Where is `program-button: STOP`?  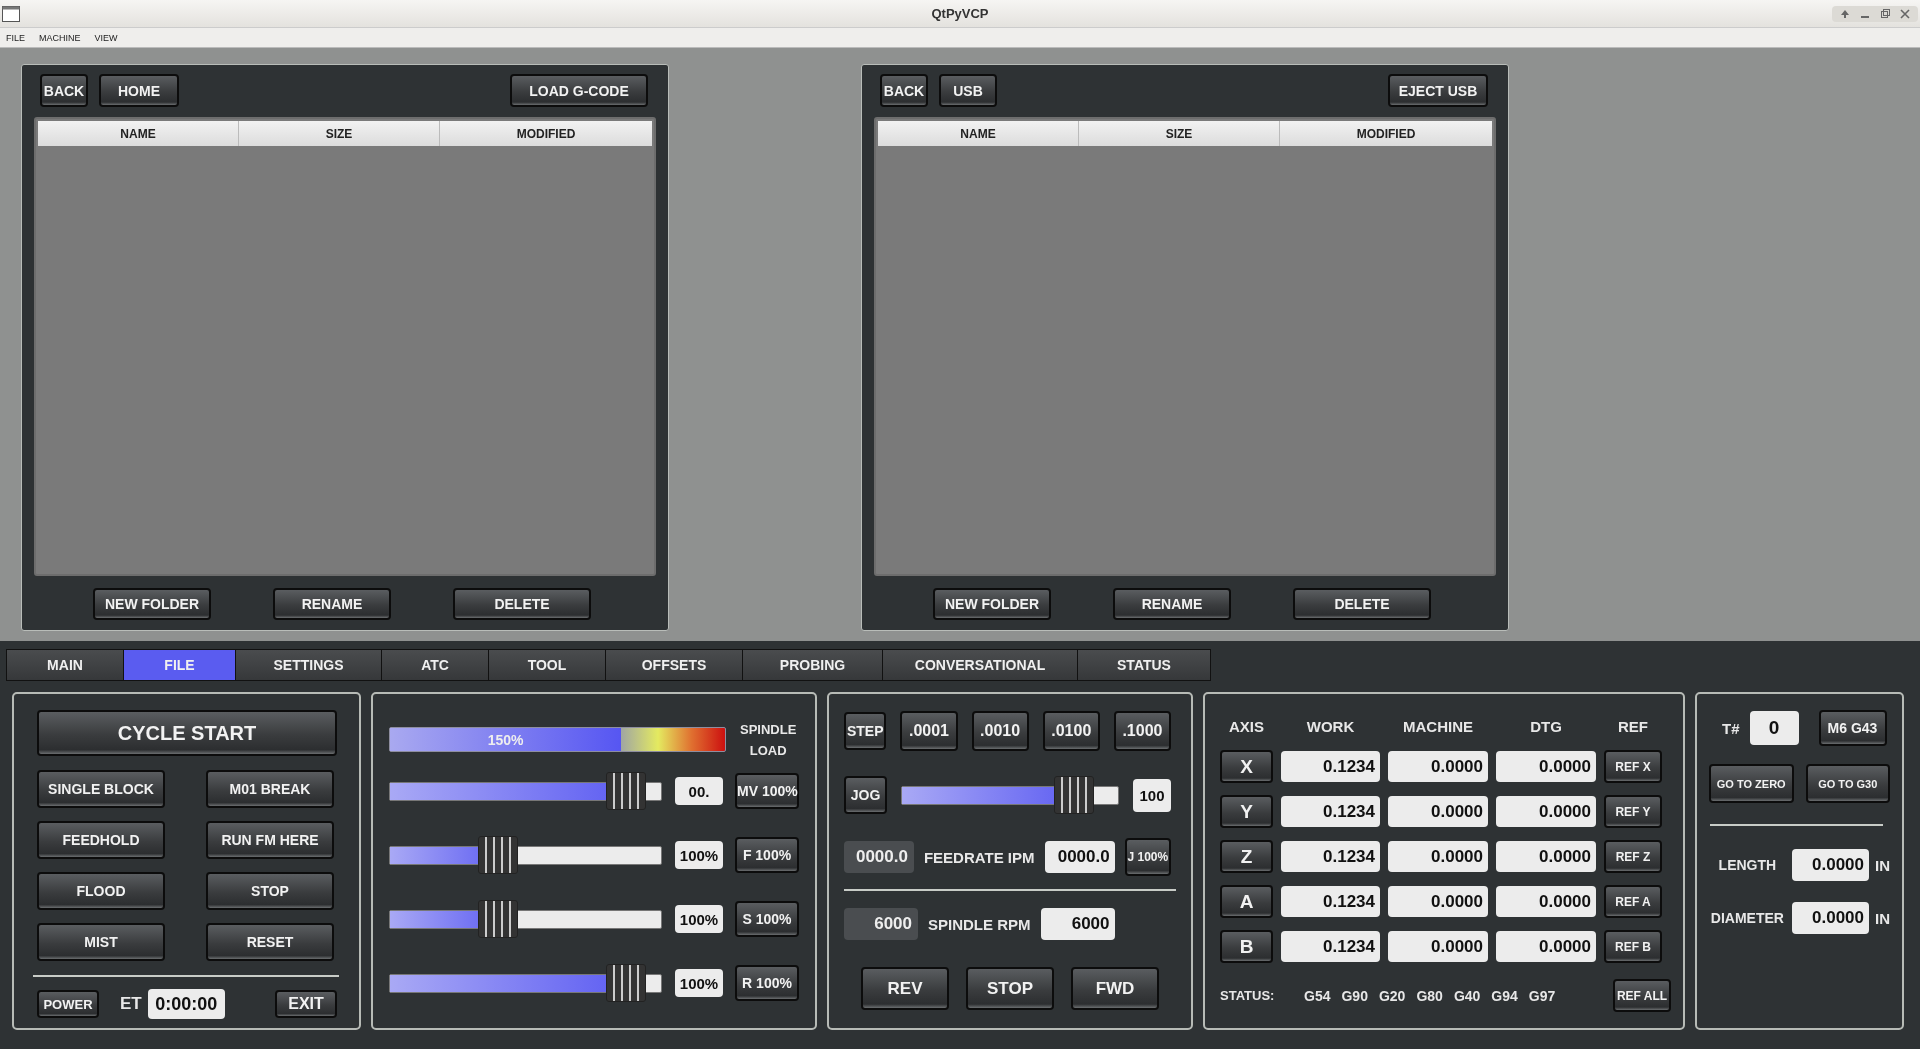 program-button: STOP is located at coordinates (270, 891).